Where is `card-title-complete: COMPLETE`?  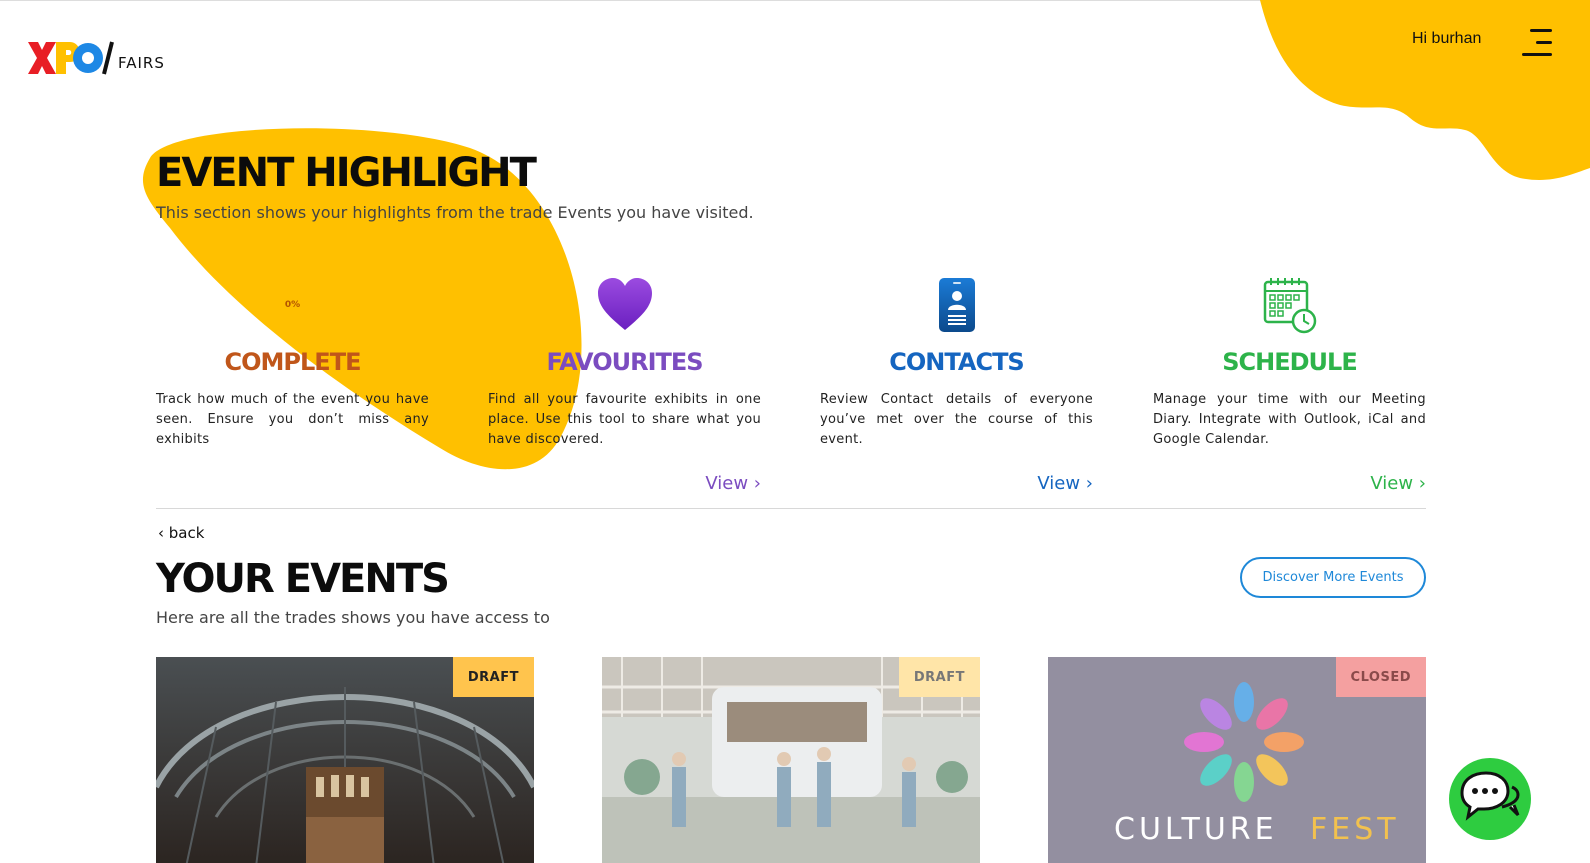 card-title-complete: COMPLETE is located at coordinates (293, 362).